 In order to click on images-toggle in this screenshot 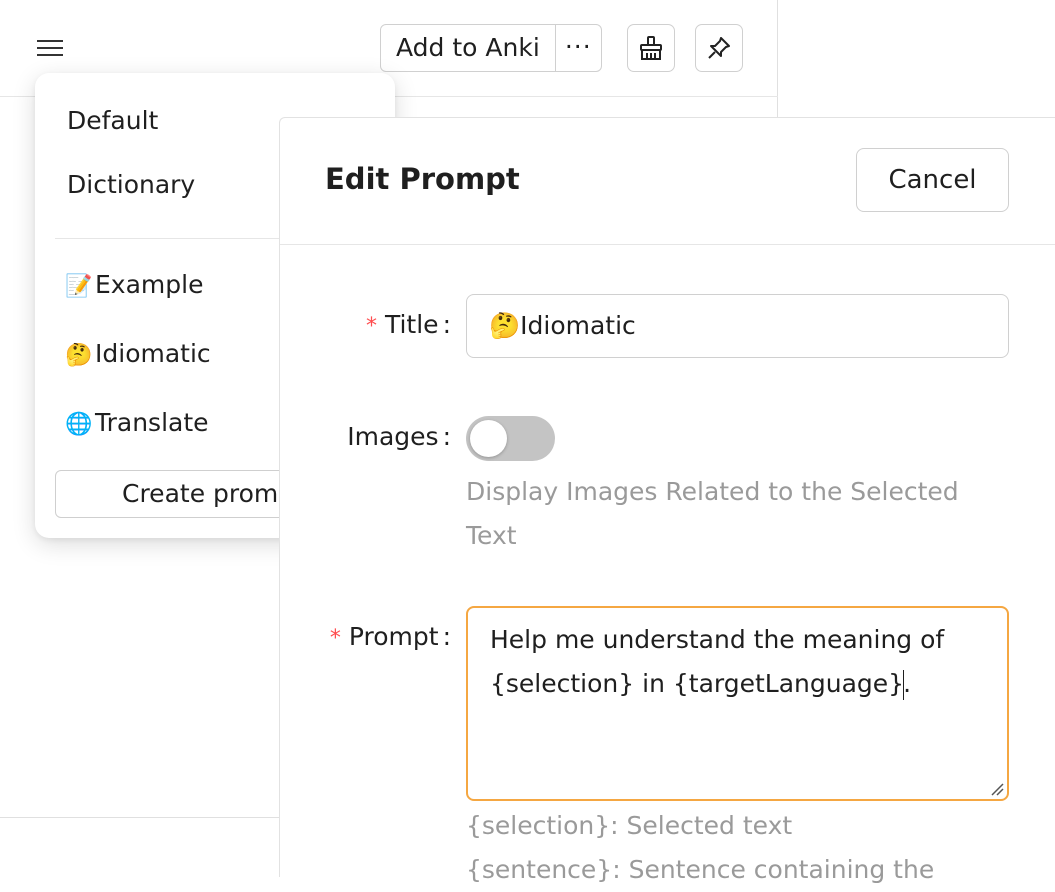, I will do `click(510, 438)`.